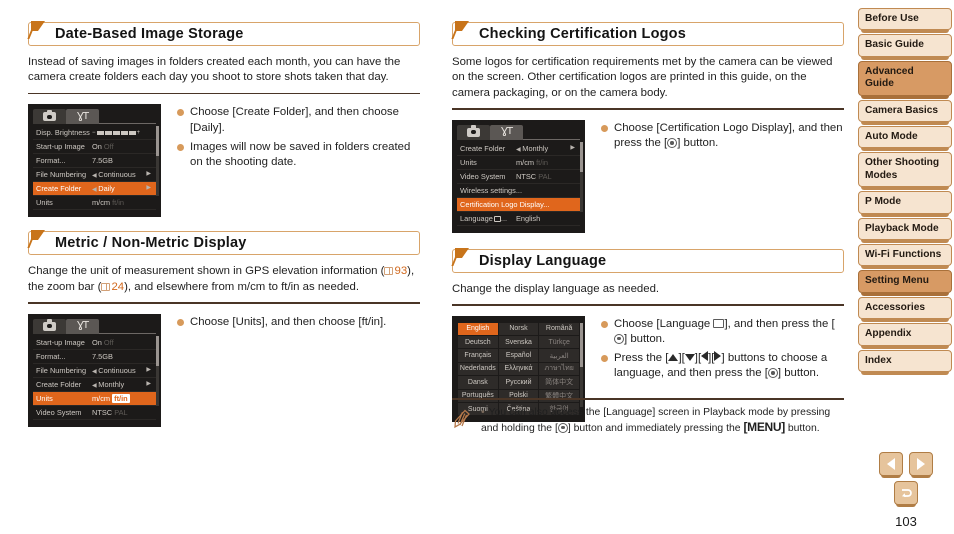 This screenshot has height=534, width=954. I want to click on language-option: Norsk, so click(518, 329).